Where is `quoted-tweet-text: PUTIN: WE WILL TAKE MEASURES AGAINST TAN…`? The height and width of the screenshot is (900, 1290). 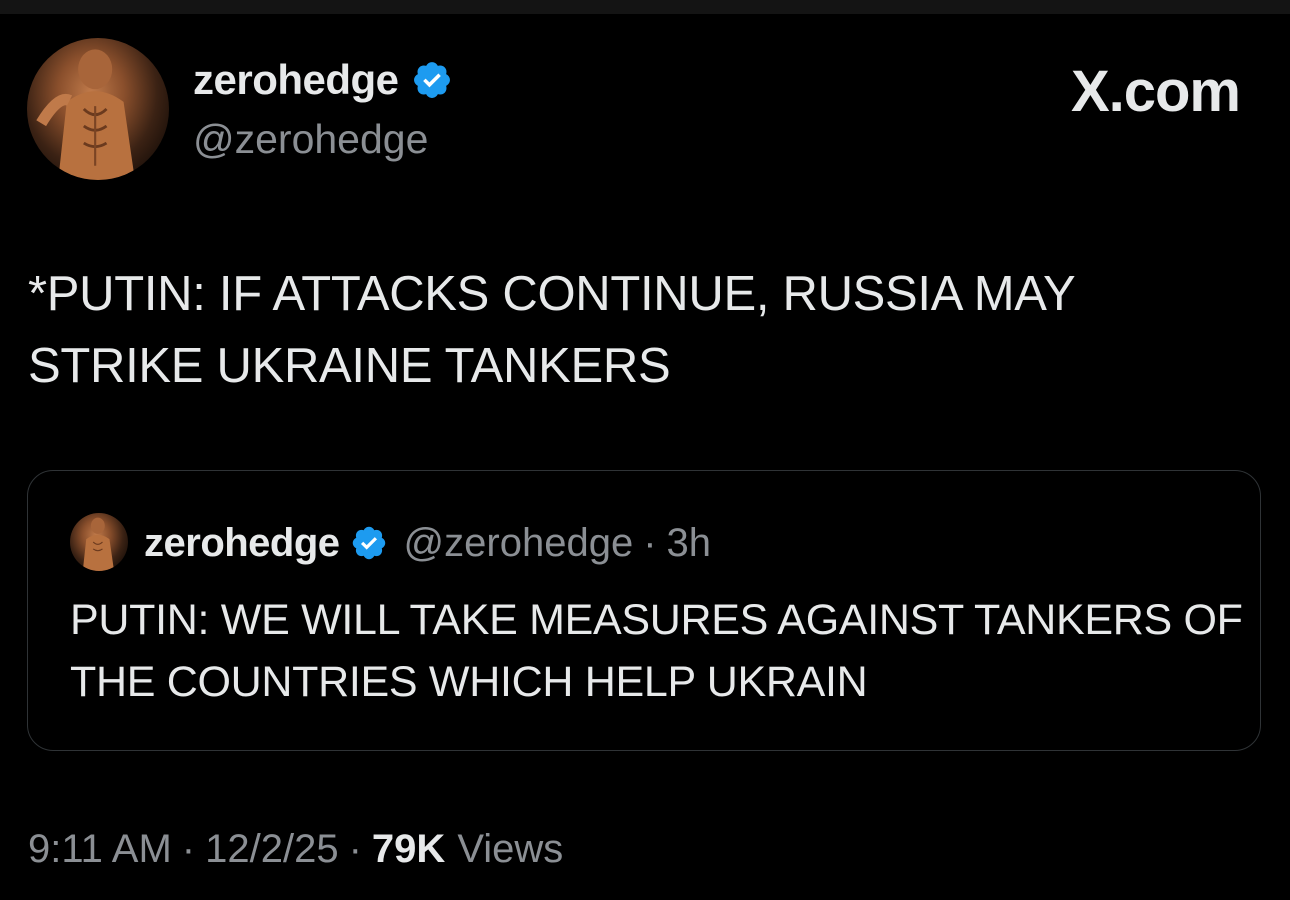
quoted-tweet-text: PUTIN: WE WILL TAKE MEASURES AGAINST TAN… is located at coordinates (656, 651).